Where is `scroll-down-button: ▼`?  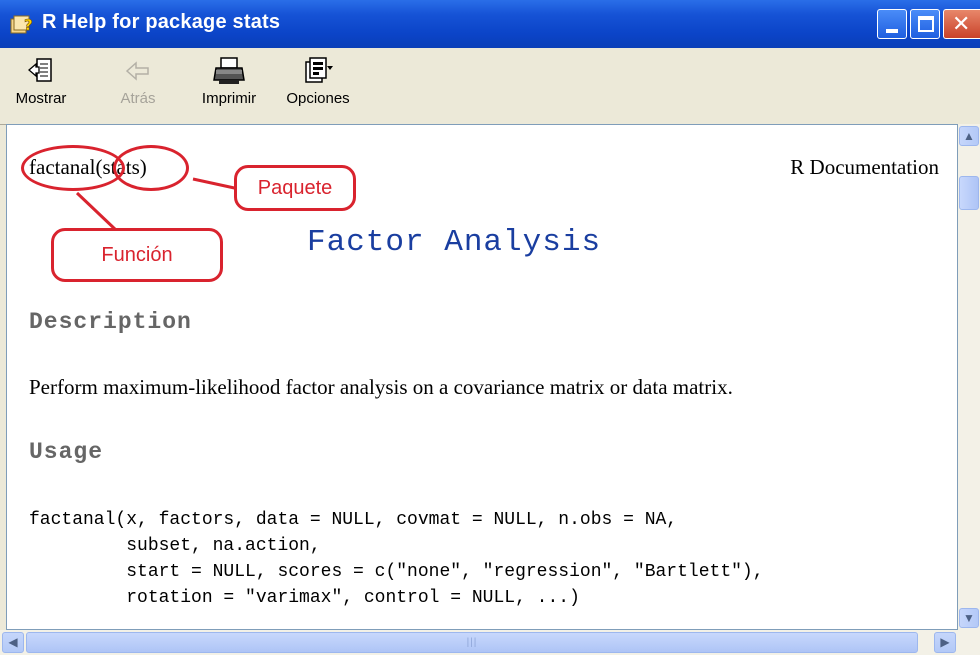
scroll-down-button: ▼ is located at coordinates (969, 618).